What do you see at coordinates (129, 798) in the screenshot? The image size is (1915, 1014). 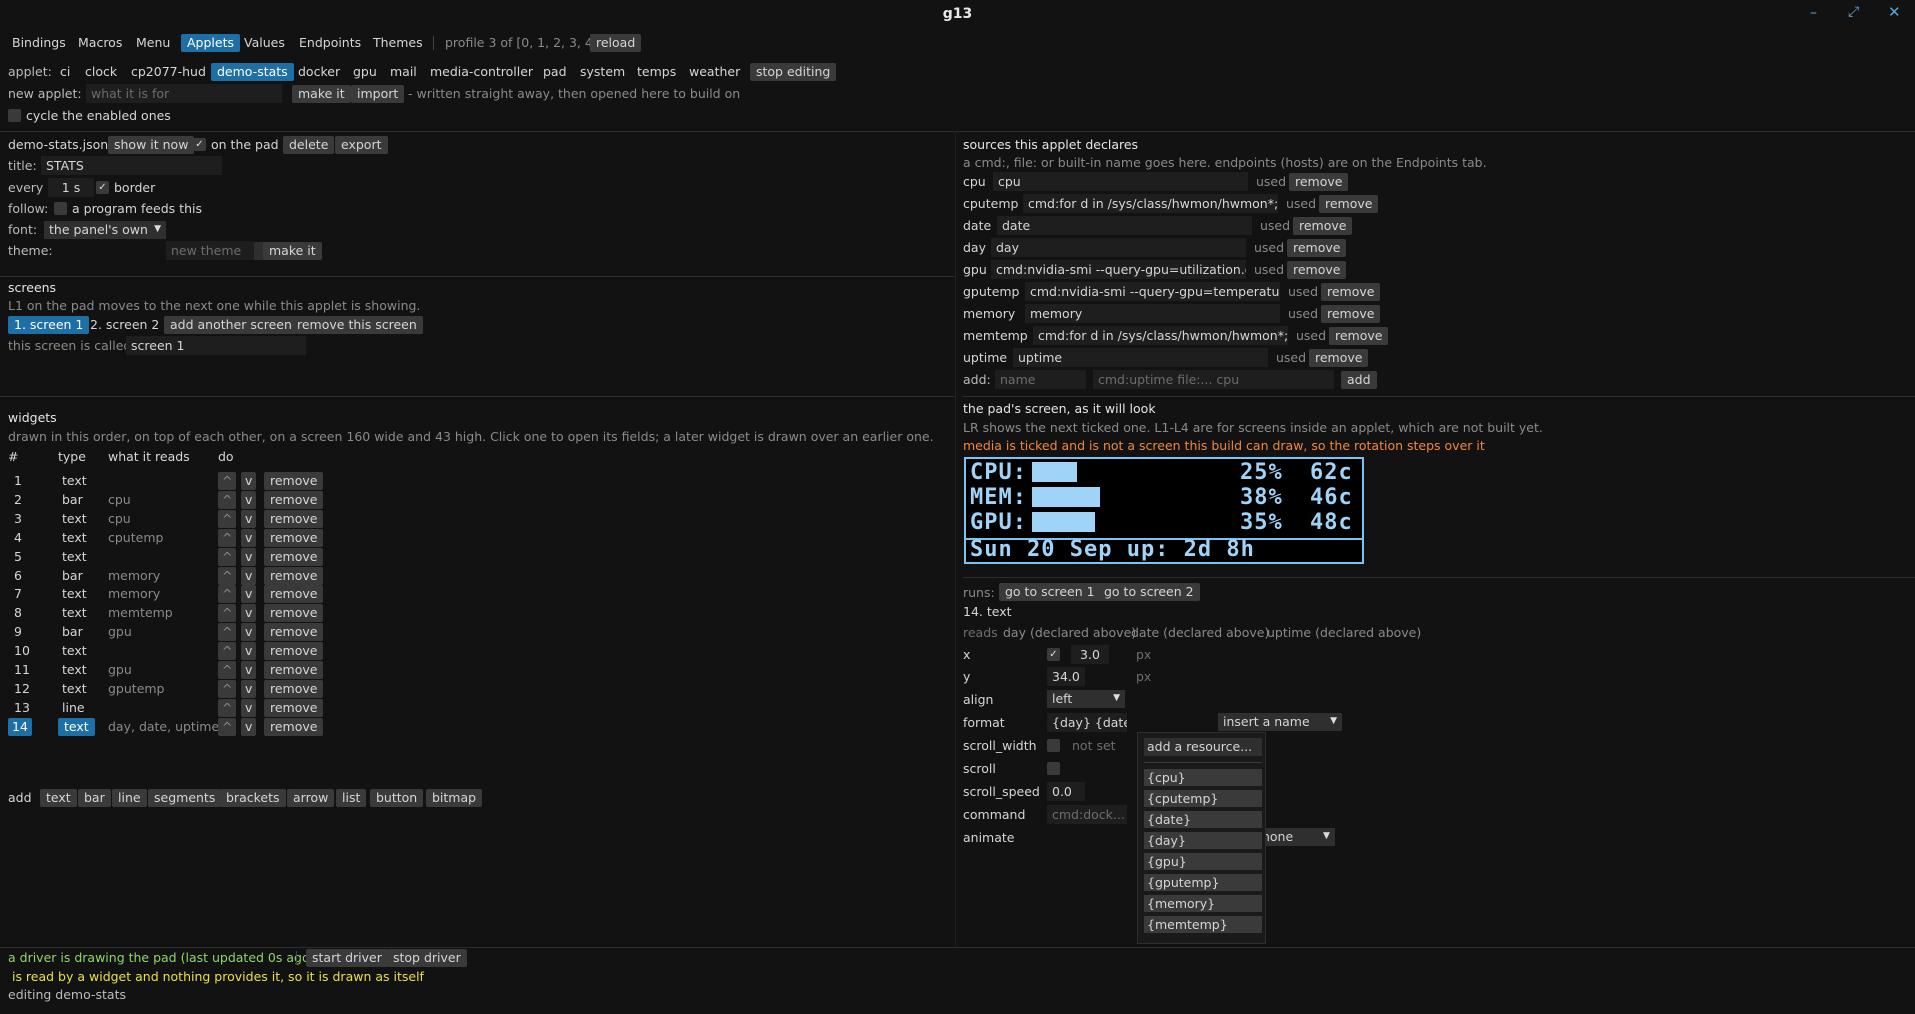 I see `add-line-button: line` at bounding box center [129, 798].